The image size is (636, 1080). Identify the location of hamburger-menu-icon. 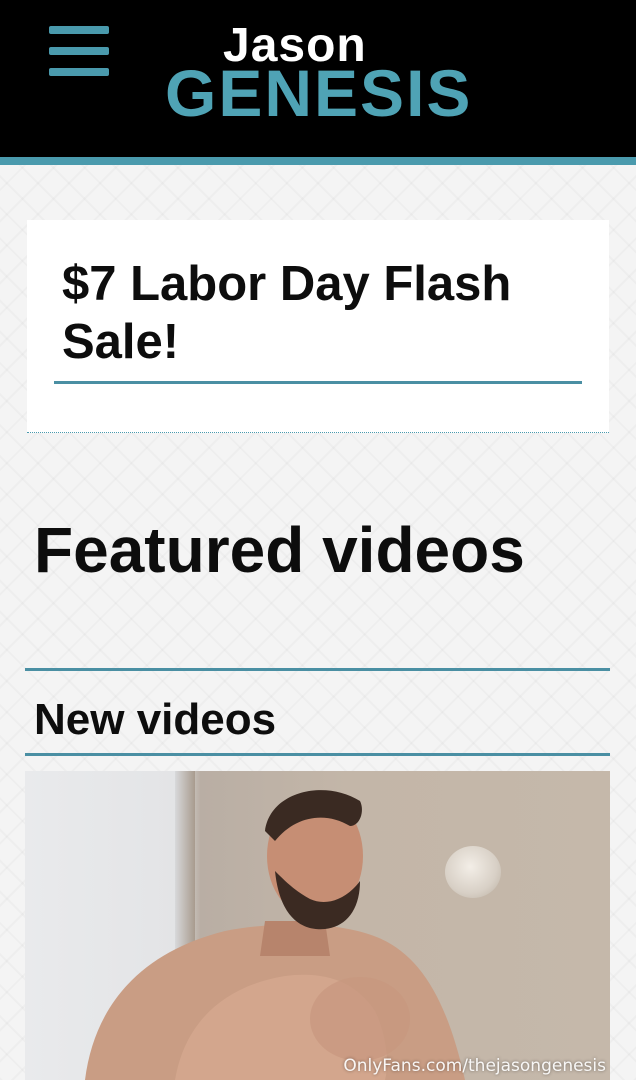
(79, 51).